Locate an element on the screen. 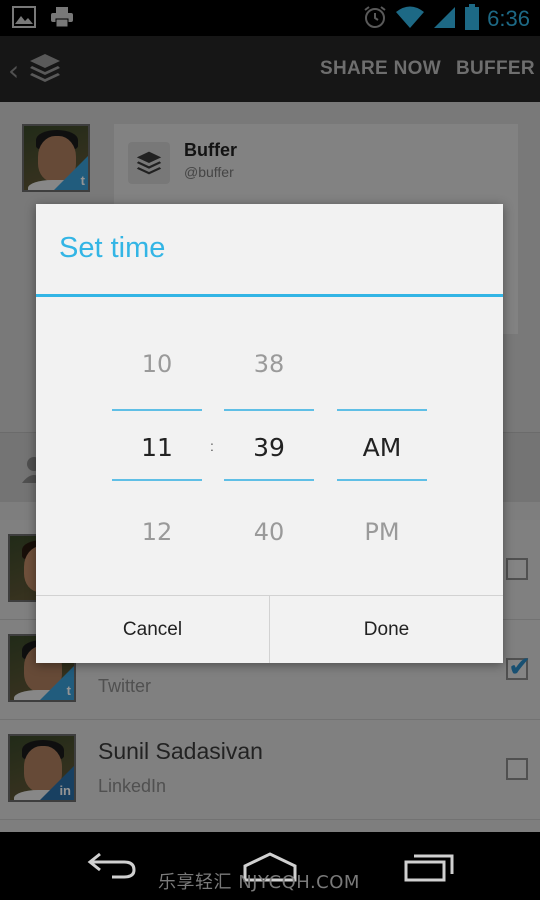 This screenshot has height=900, width=540. minute-current: 39 is located at coordinates (269, 447).